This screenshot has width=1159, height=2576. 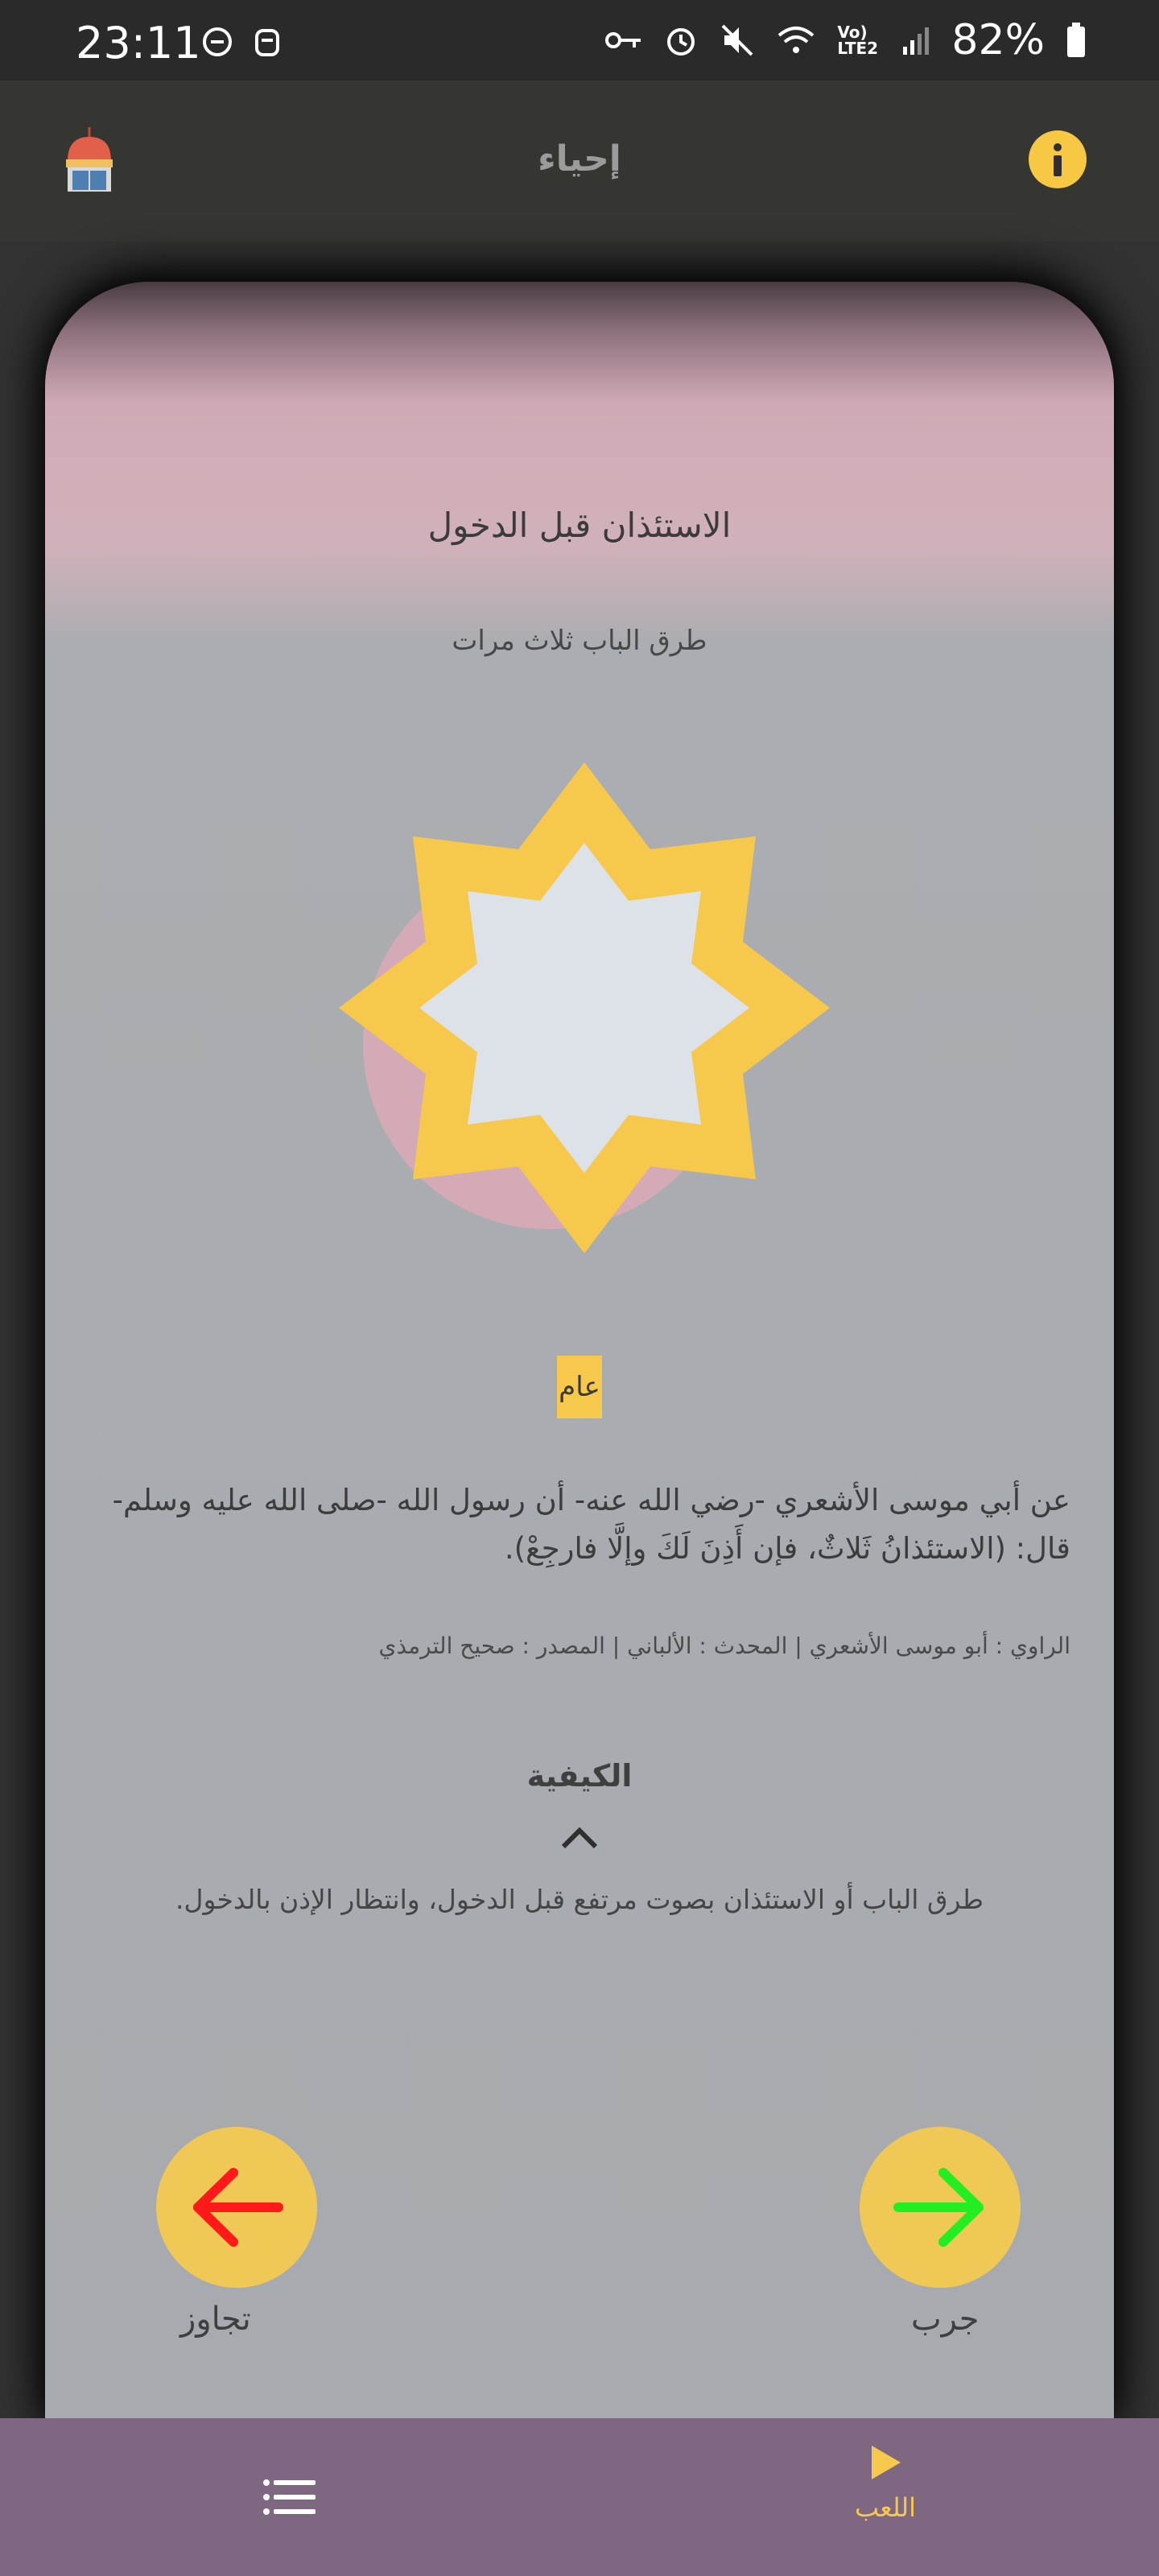 I want to click on key-icon, so click(x=623, y=40).